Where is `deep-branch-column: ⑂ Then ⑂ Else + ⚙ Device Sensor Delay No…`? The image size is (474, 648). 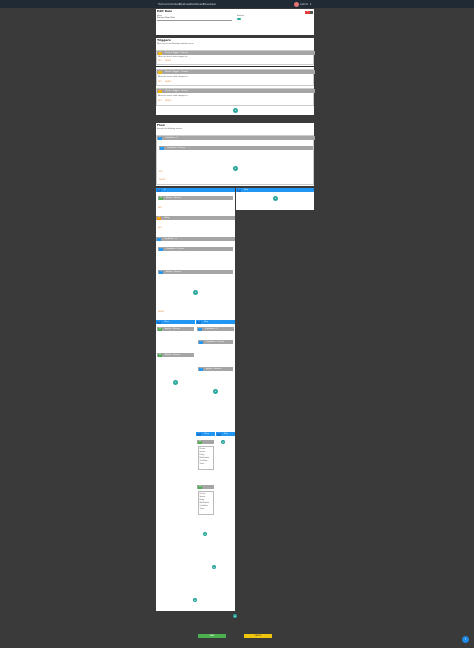
deep-branch-column: ⑂ Then ⑂ Else + ⚙ Device Sensor Delay No… is located at coordinates (215, 521).